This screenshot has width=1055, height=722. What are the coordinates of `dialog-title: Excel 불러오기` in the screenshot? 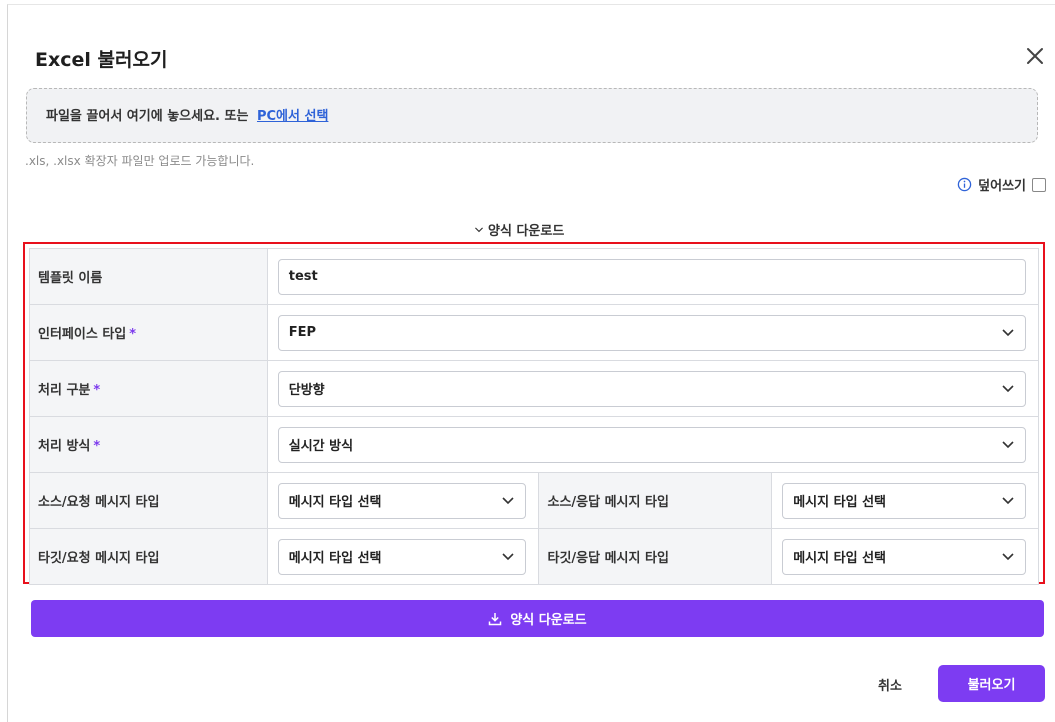 It's located at (101, 60).